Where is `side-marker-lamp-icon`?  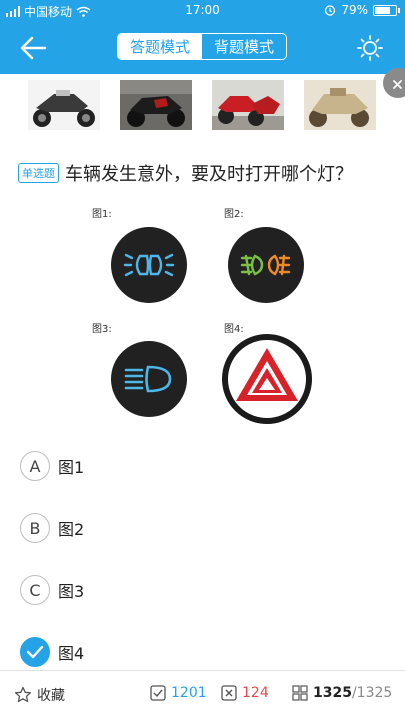
side-marker-lamp-icon is located at coordinates (149, 265).